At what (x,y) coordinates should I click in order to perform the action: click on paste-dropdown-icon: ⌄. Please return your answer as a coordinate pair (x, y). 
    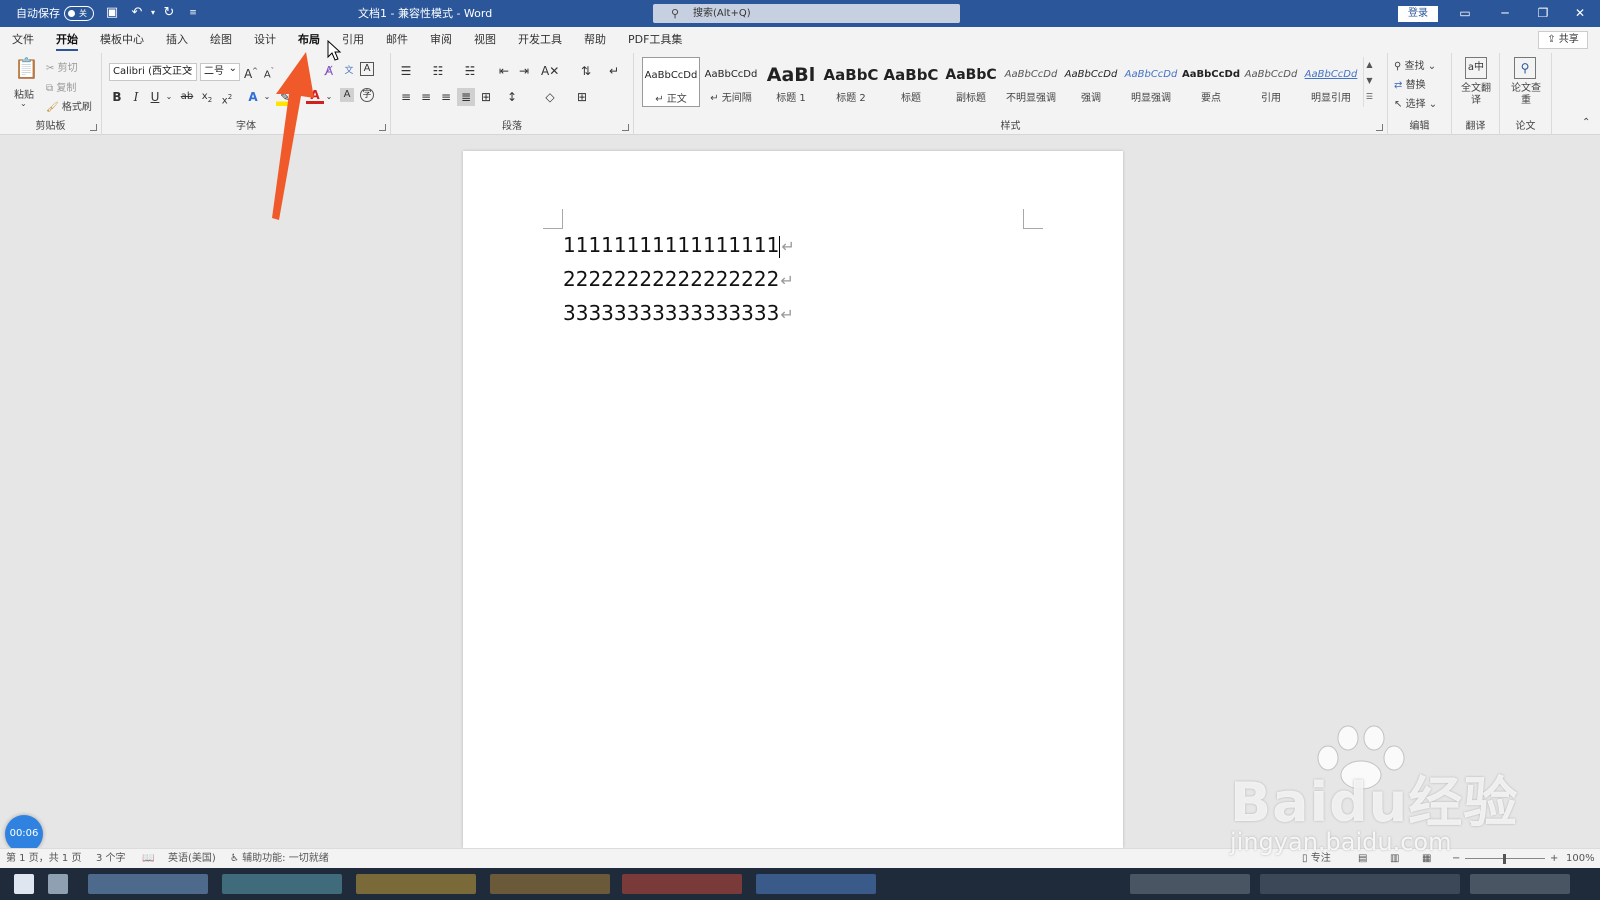
    Looking at the image, I should click on (23, 103).